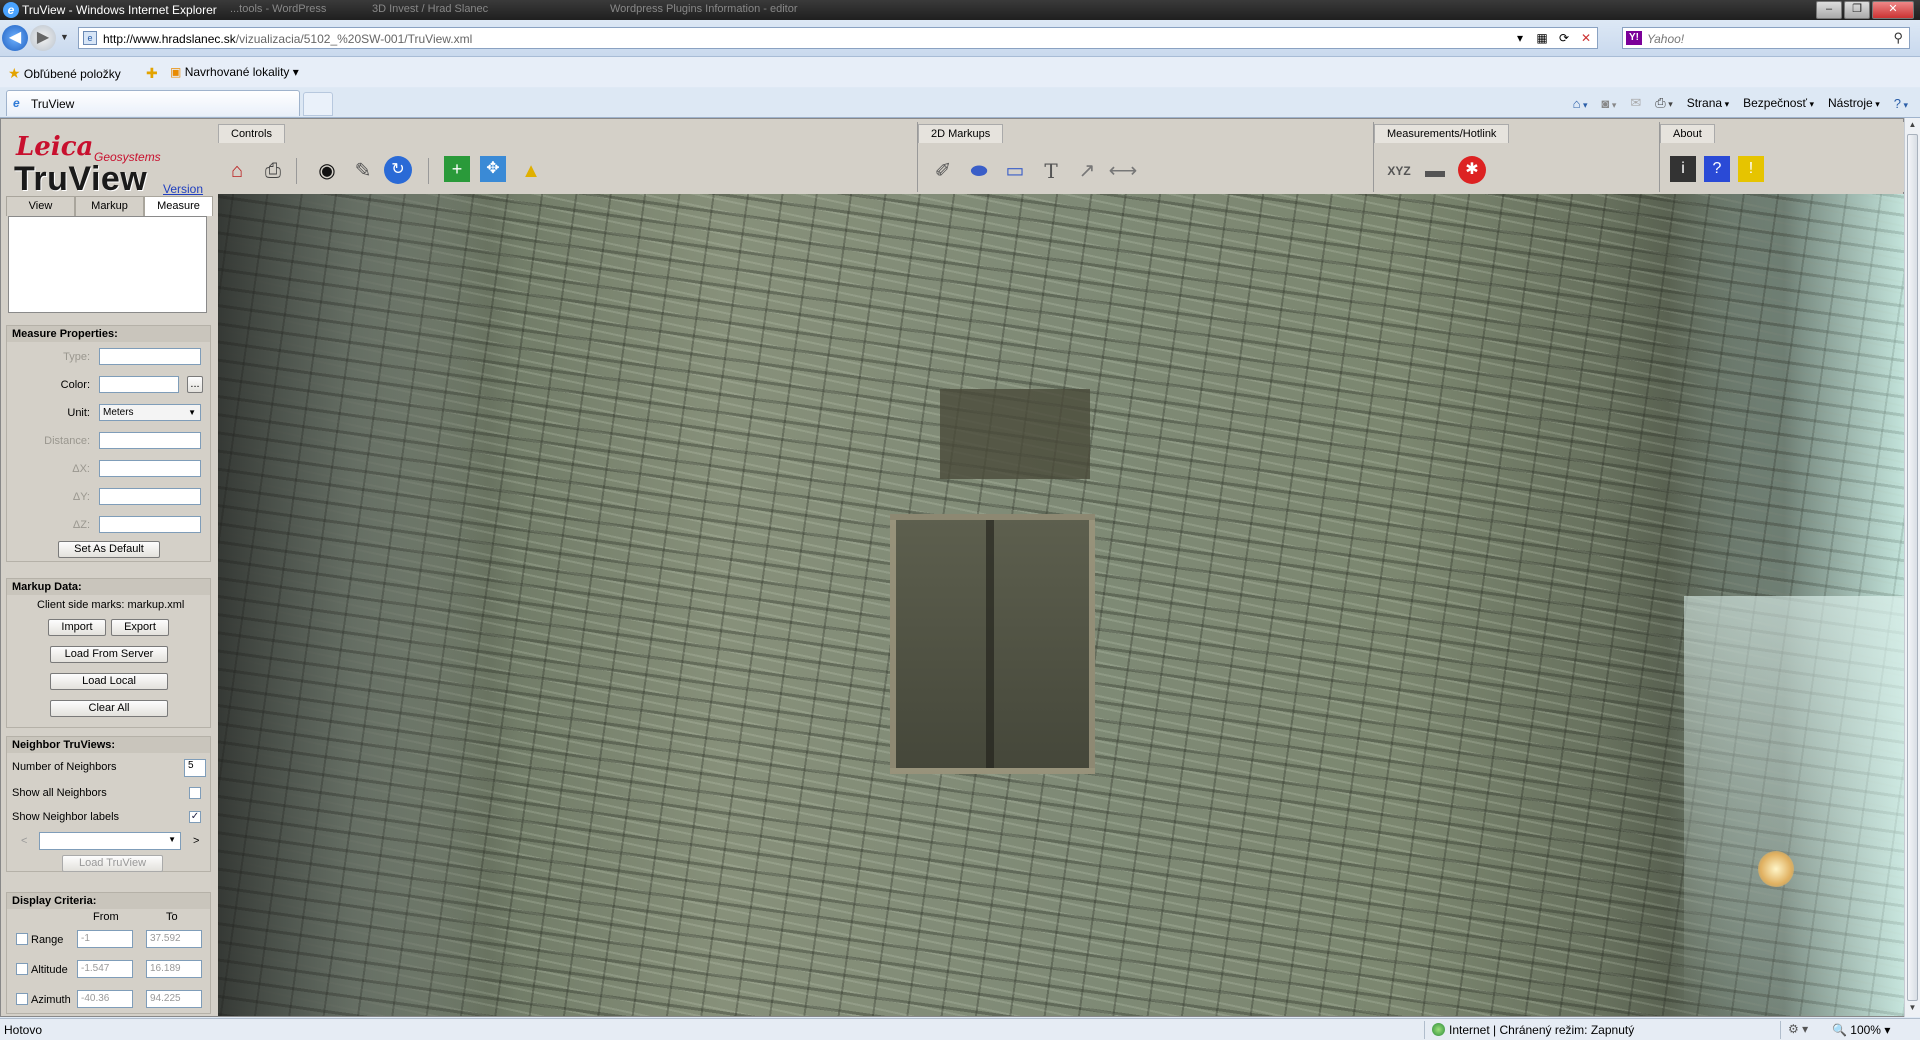 This screenshot has height=1040, width=1920. Describe the element at coordinates (1564, 38) in the screenshot. I see `refresh-icon: ⟳` at that location.